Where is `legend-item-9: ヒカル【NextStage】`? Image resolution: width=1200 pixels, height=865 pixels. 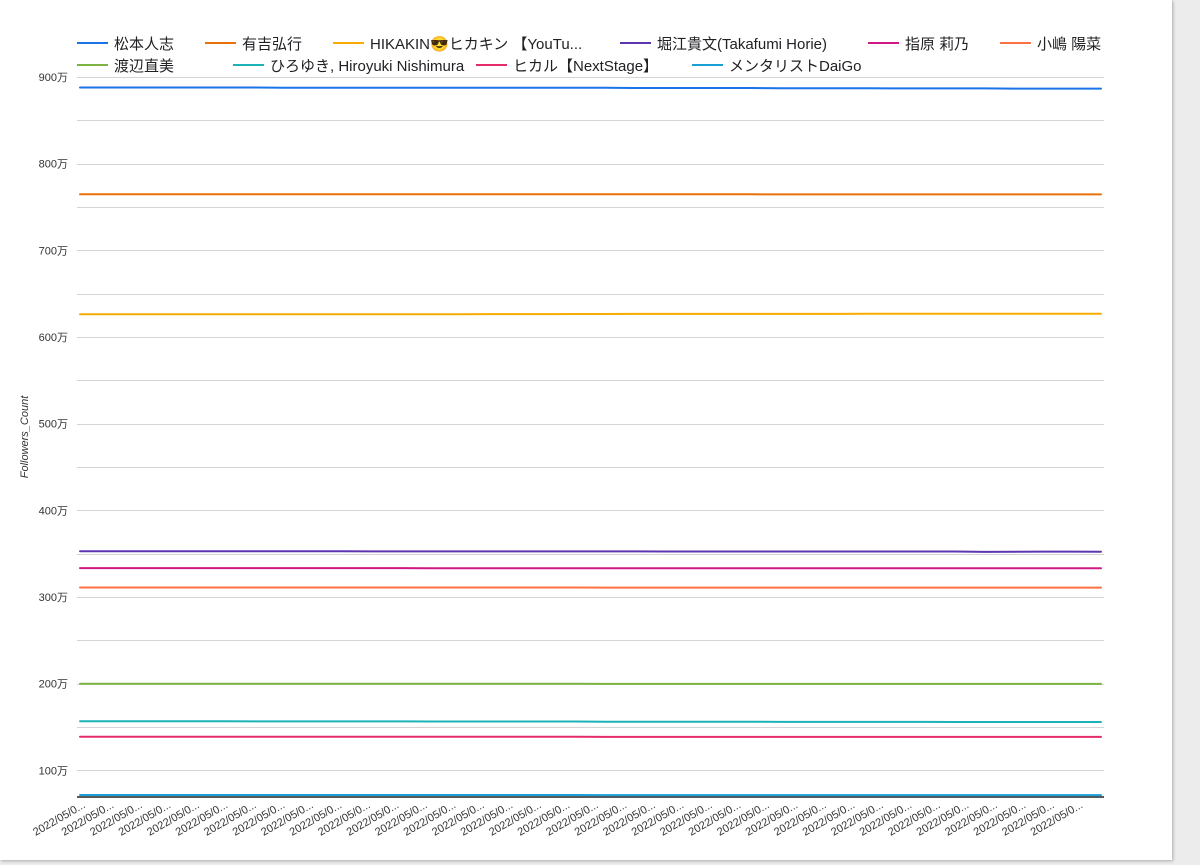
legend-item-9: ヒカル【NextStage】 is located at coordinates (567, 65).